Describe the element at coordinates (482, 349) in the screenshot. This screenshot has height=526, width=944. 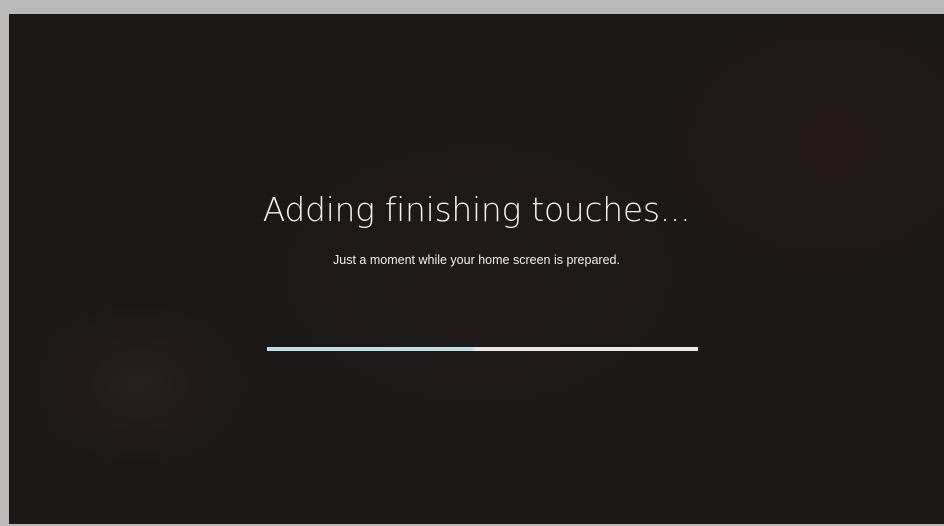
I see `progress-bar` at that location.